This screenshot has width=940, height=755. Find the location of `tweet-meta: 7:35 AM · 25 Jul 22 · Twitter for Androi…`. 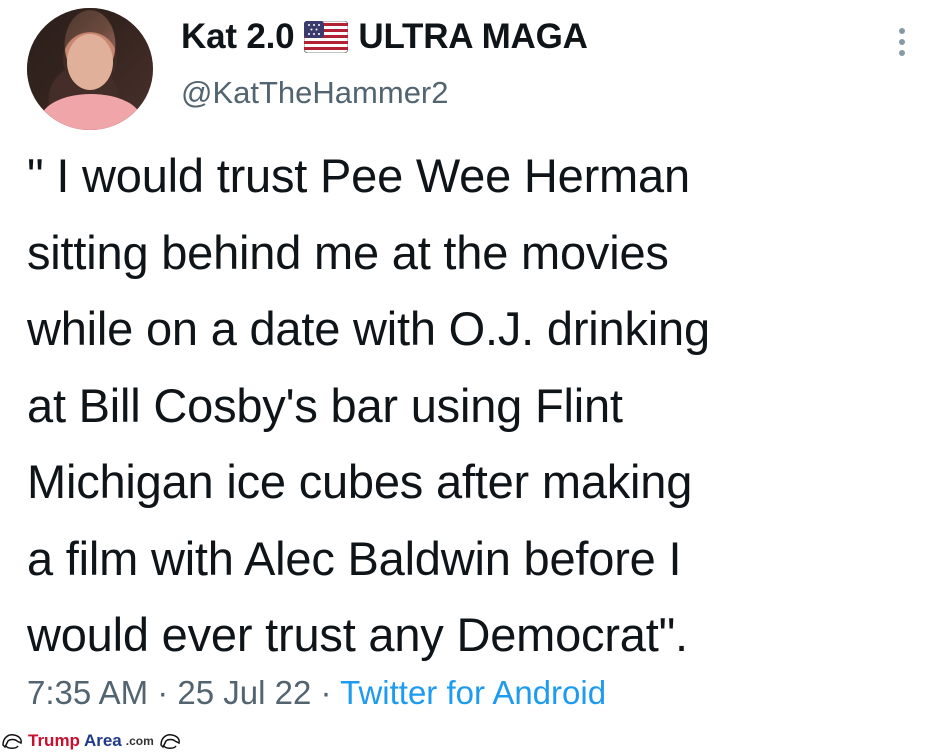

tweet-meta: 7:35 AM · 25 Jul 22 · Twitter for Androi… is located at coordinates (316, 693).